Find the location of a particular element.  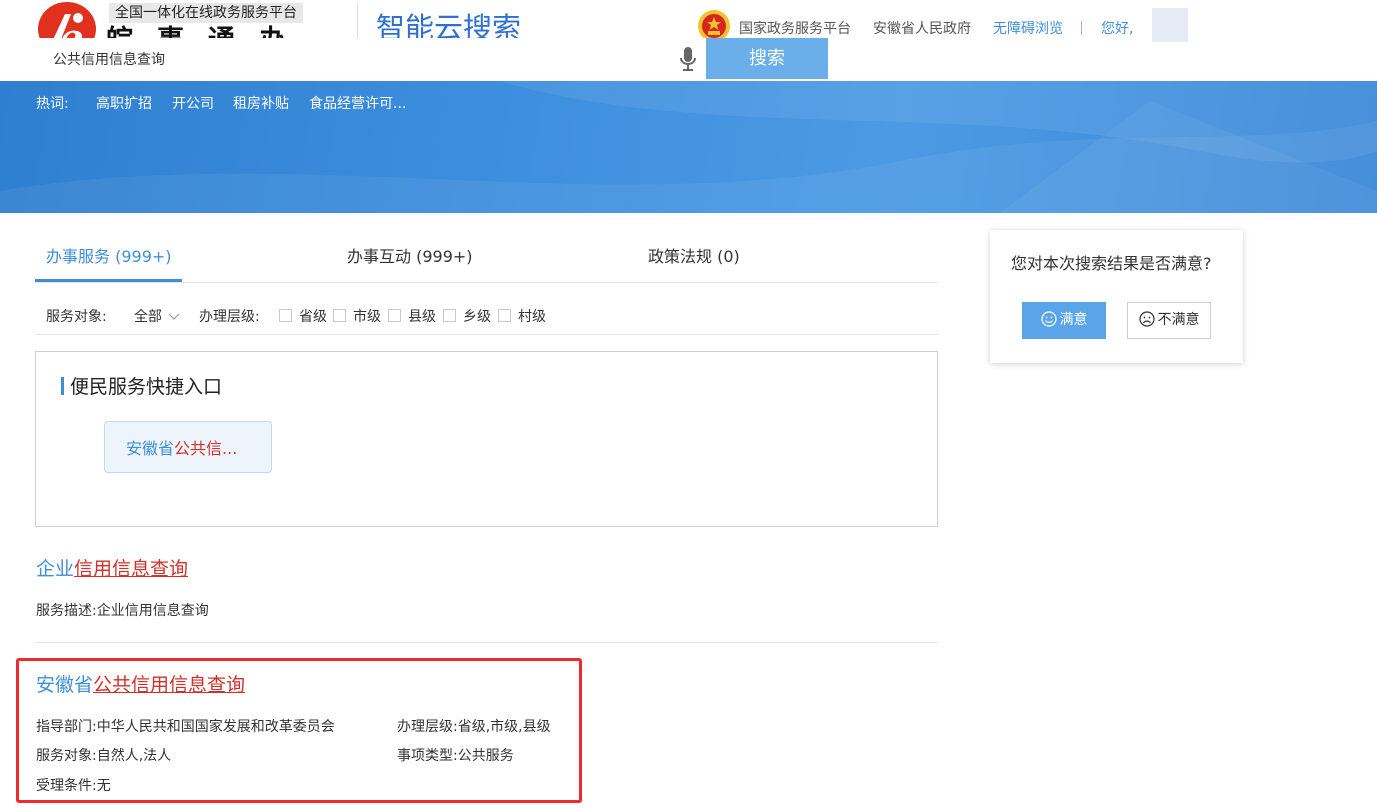

microphone-icon is located at coordinates (688, 59).